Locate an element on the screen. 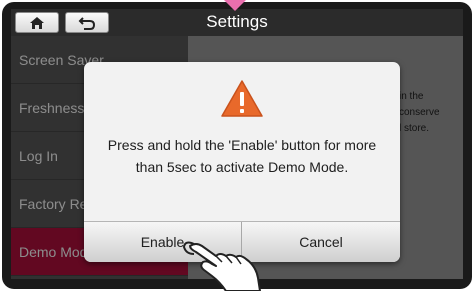 This screenshot has width=474, height=291. tapping-hand-icon is located at coordinates (221, 266).